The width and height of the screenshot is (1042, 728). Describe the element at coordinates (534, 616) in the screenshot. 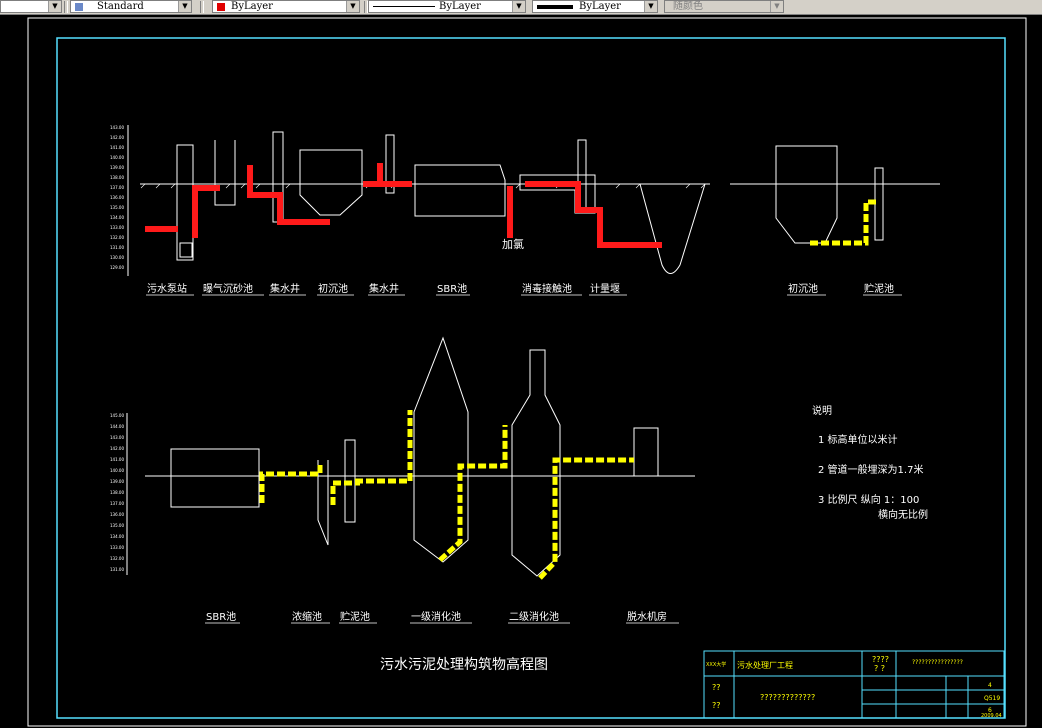

I see `label-digester-2: 二级消化池` at that location.